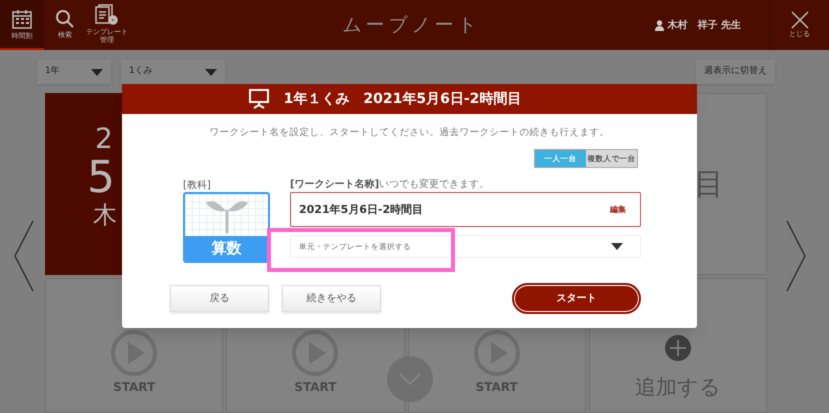 The width and height of the screenshot is (829, 413). Describe the element at coordinates (659, 25) in the screenshot. I see `user-icon` at that location.